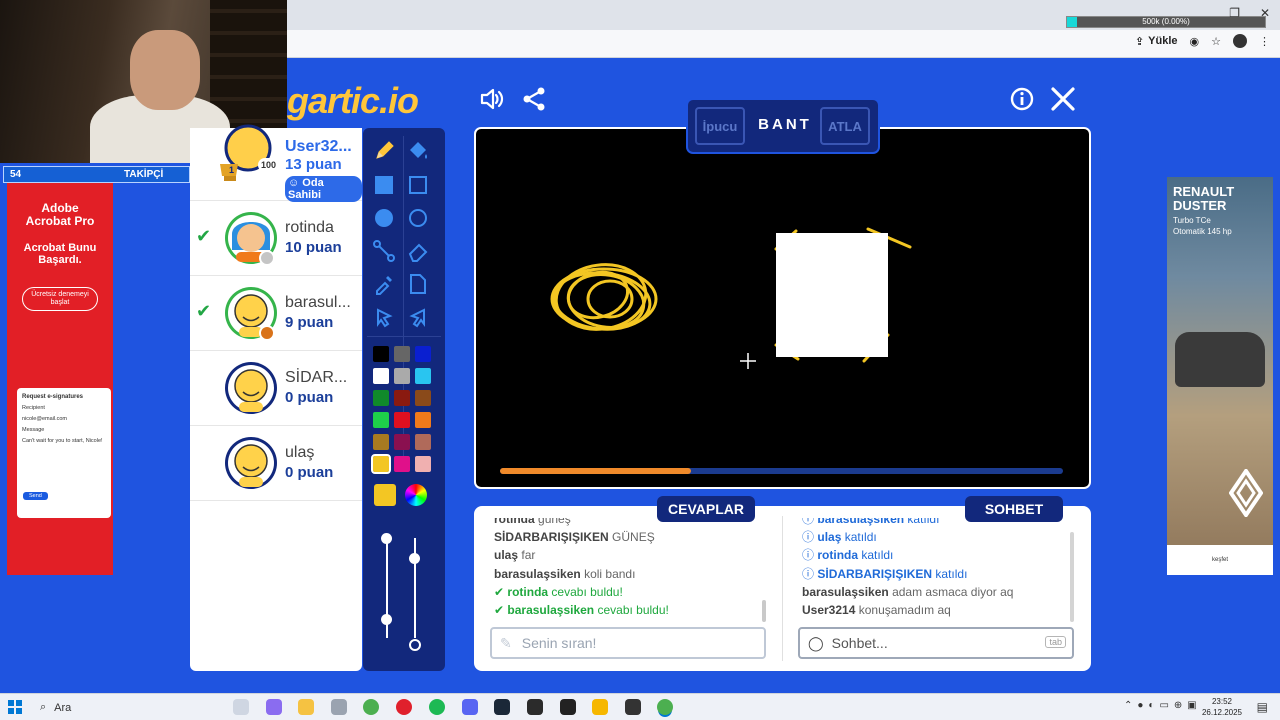 The height and width of the screenshot is (720, 1280). Describe the element at coordinates (276, 313) in the screenshot. I see `player-row: ✔ barasul... 9 puan` at that location.